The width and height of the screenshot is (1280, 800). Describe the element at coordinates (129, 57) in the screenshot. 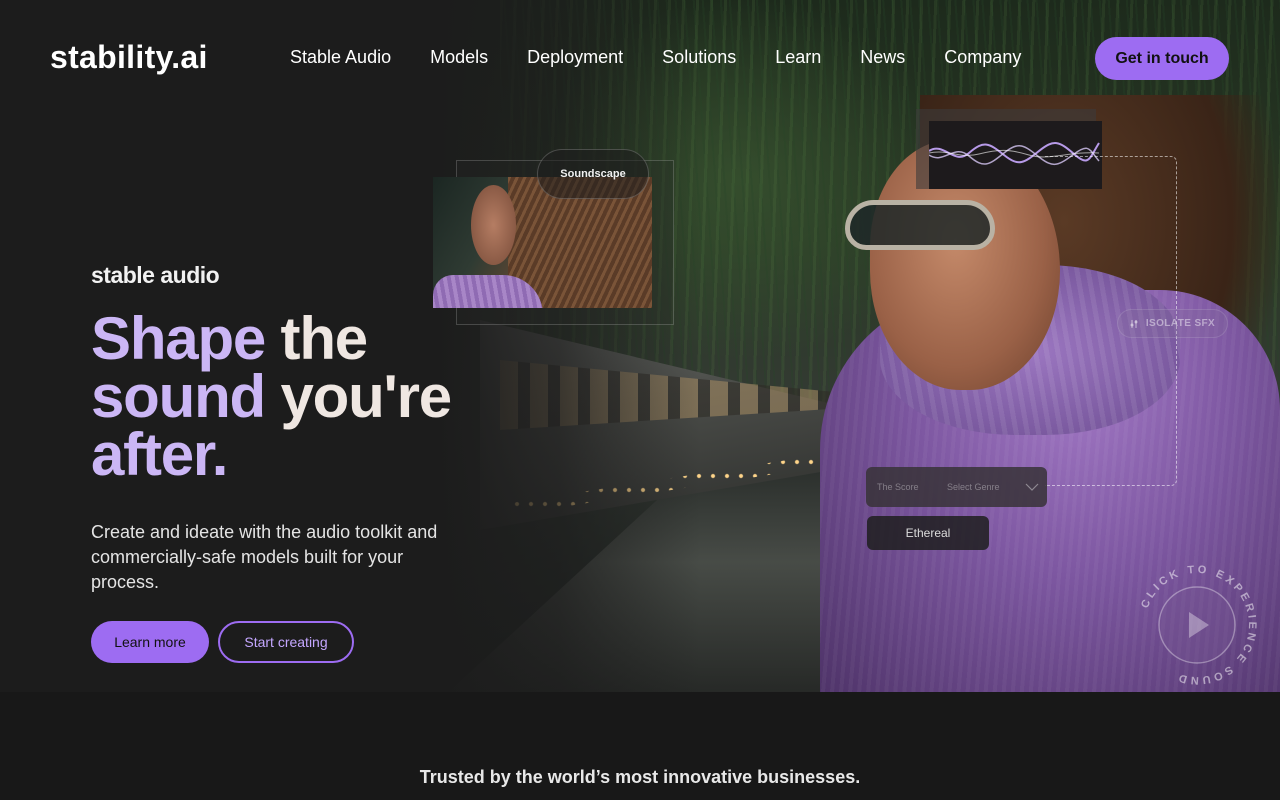

I see `logo: stability.ai` at that location.